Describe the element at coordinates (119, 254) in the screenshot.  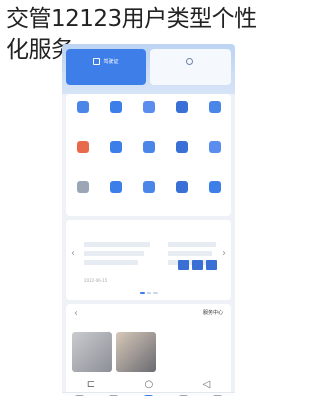
I see `news-text` at that location.